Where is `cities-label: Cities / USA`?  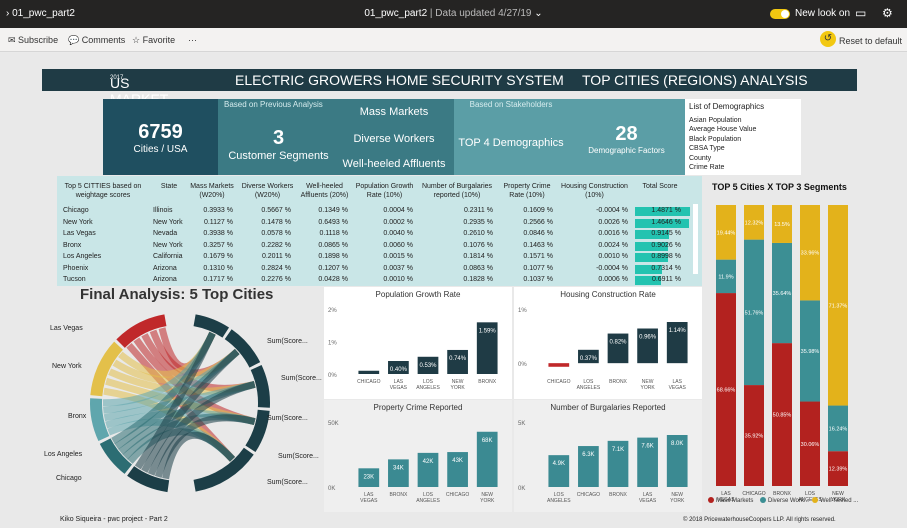
cities-label: Cities / USA is located at coordinates (160, 149).